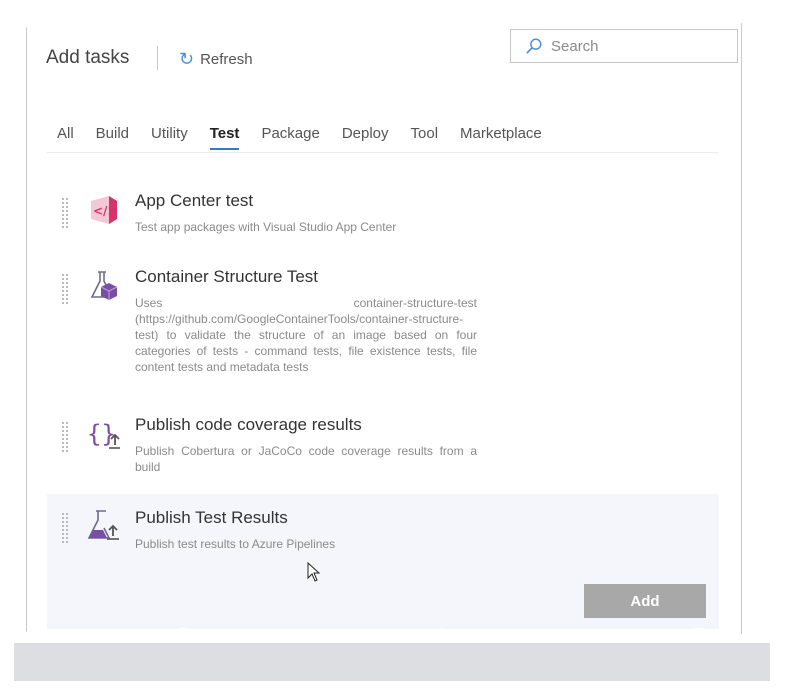 The width and height of the screenshot is (790, 696). What do you see at coordinates (157, 58) in the screenshot?
I see `header-divider` at bounding box center [157, 58].